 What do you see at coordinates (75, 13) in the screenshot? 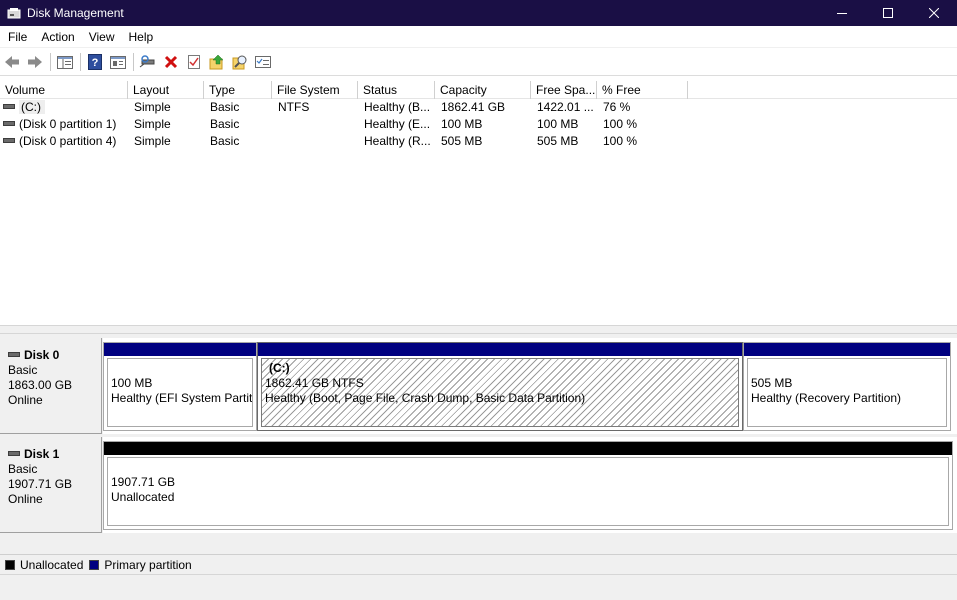
I see `window-title: Disk Management` at bounding box center [75, 13].